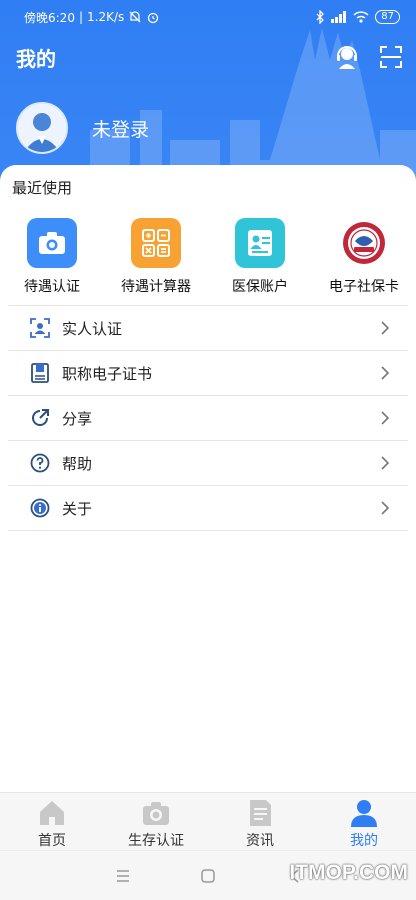 Image resolution: width=416 pixels, height=900 pixels. What do you see at coordinates (92, 328) in the screenshot?
I see `menu-item-label: 实人认证` at bounding box center [92, 328].